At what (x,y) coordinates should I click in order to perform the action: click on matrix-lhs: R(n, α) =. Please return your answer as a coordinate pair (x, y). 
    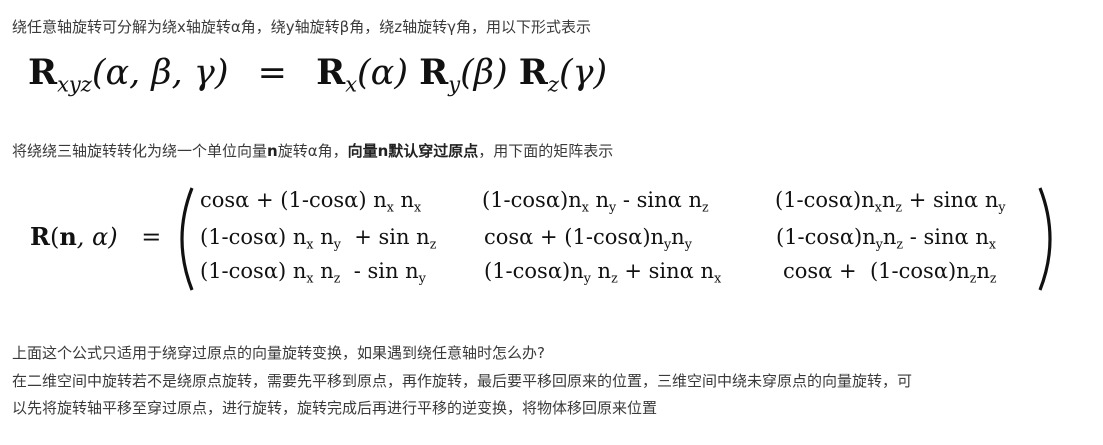
    Looking at the image, I should click on (95, 236).